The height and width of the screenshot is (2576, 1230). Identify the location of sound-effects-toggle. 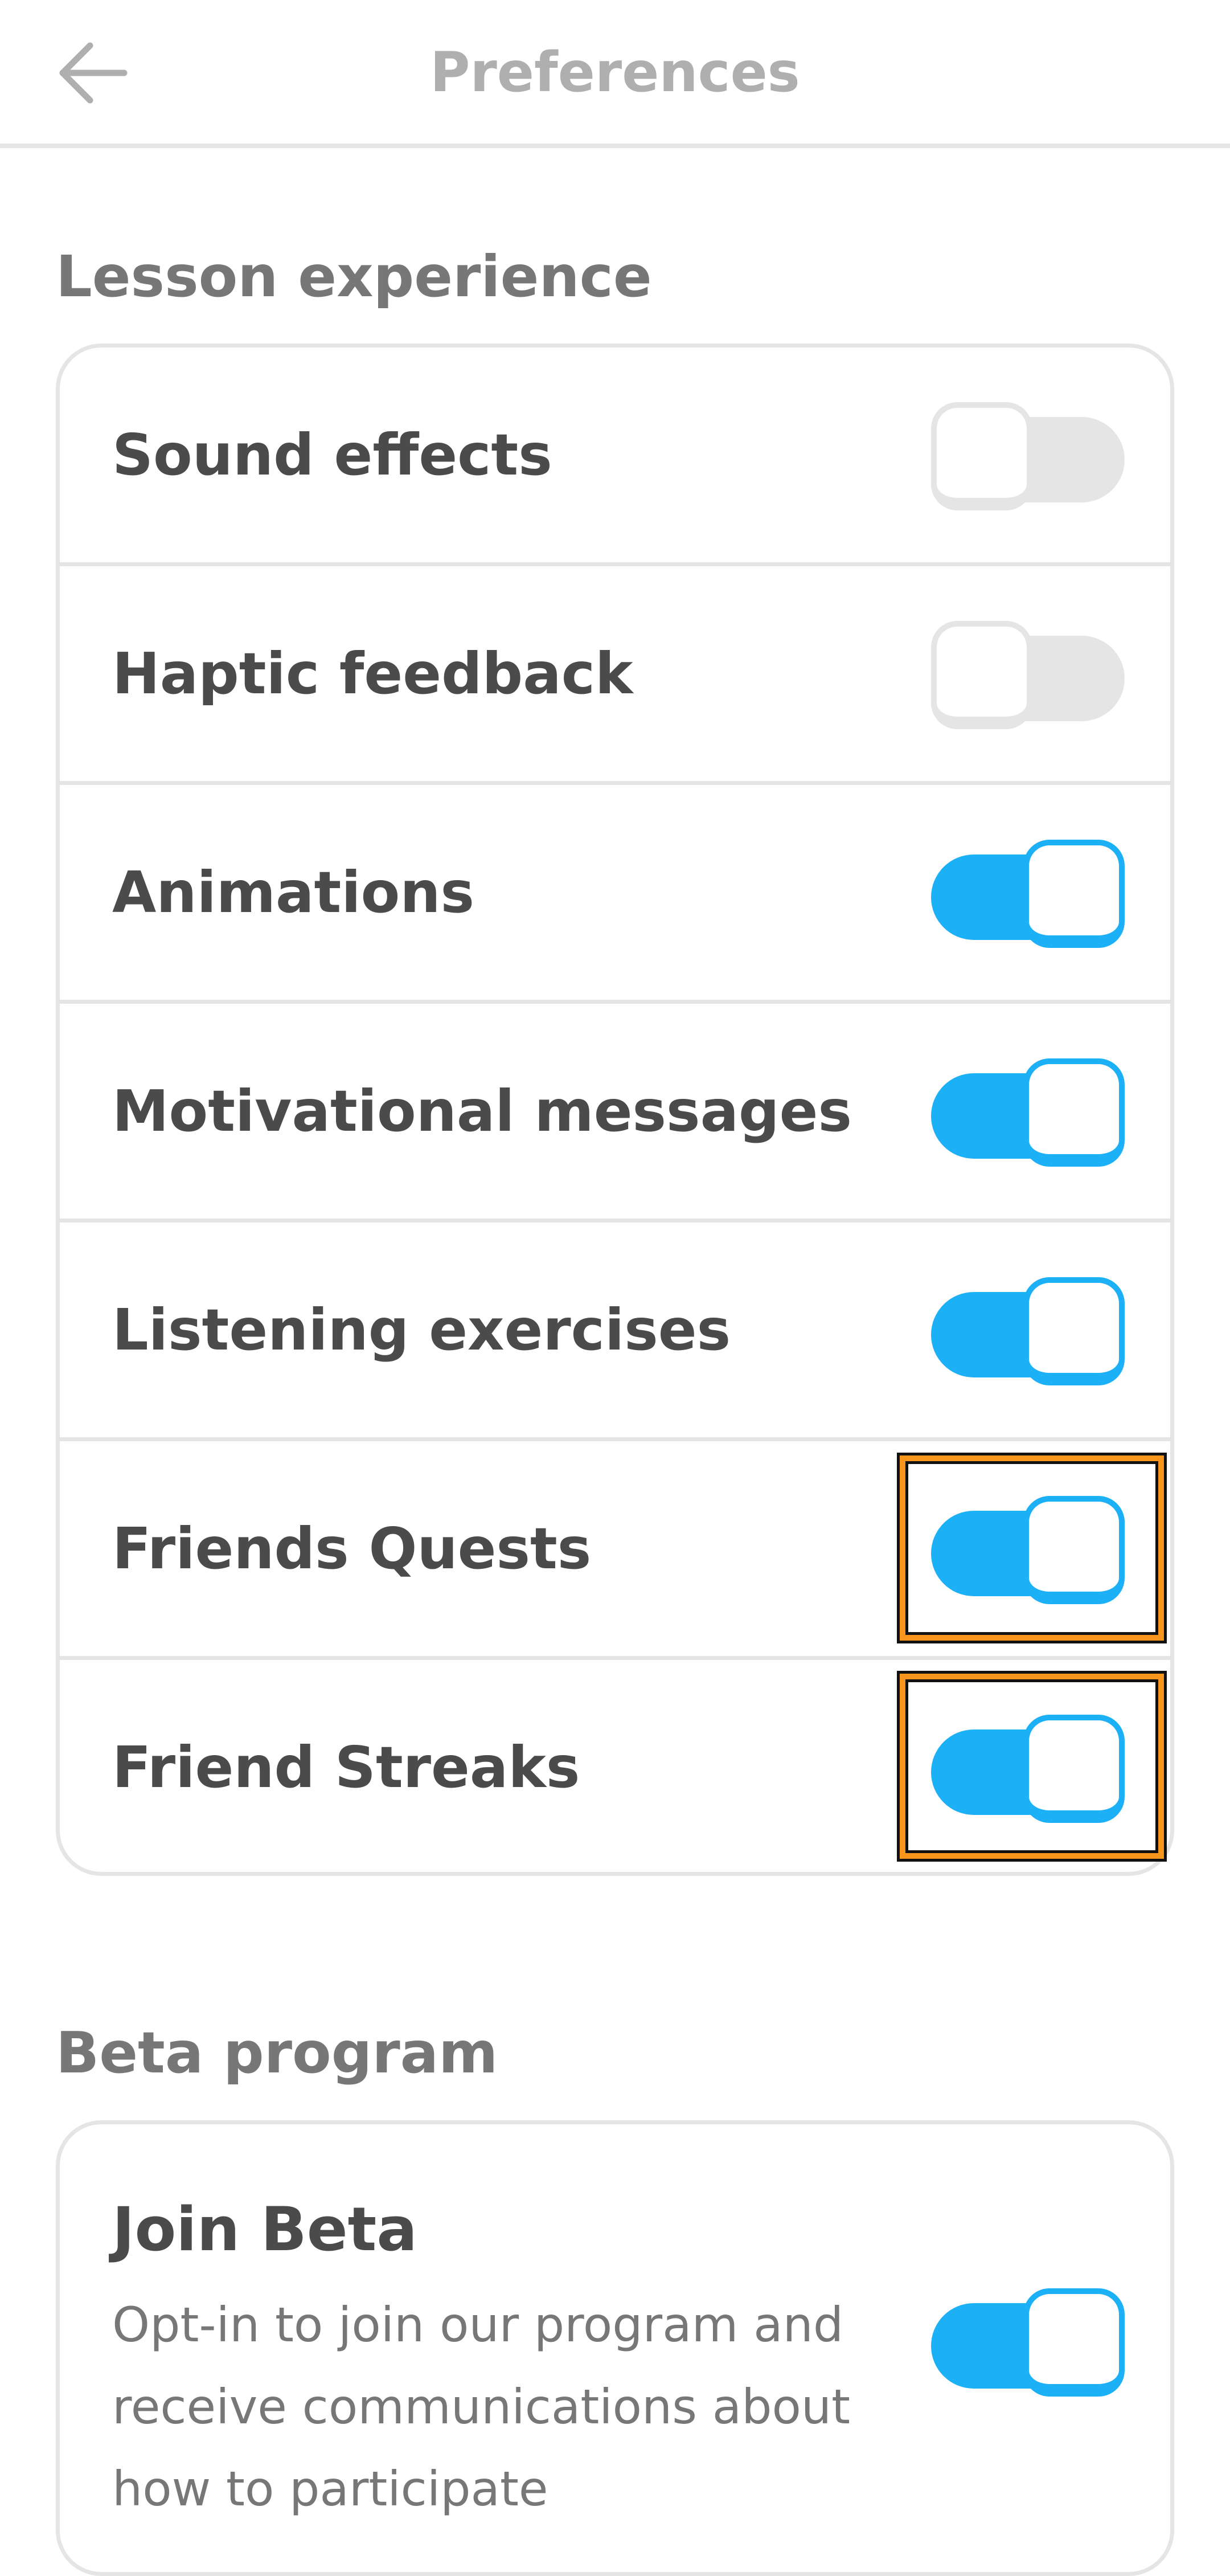
(1028, 456).